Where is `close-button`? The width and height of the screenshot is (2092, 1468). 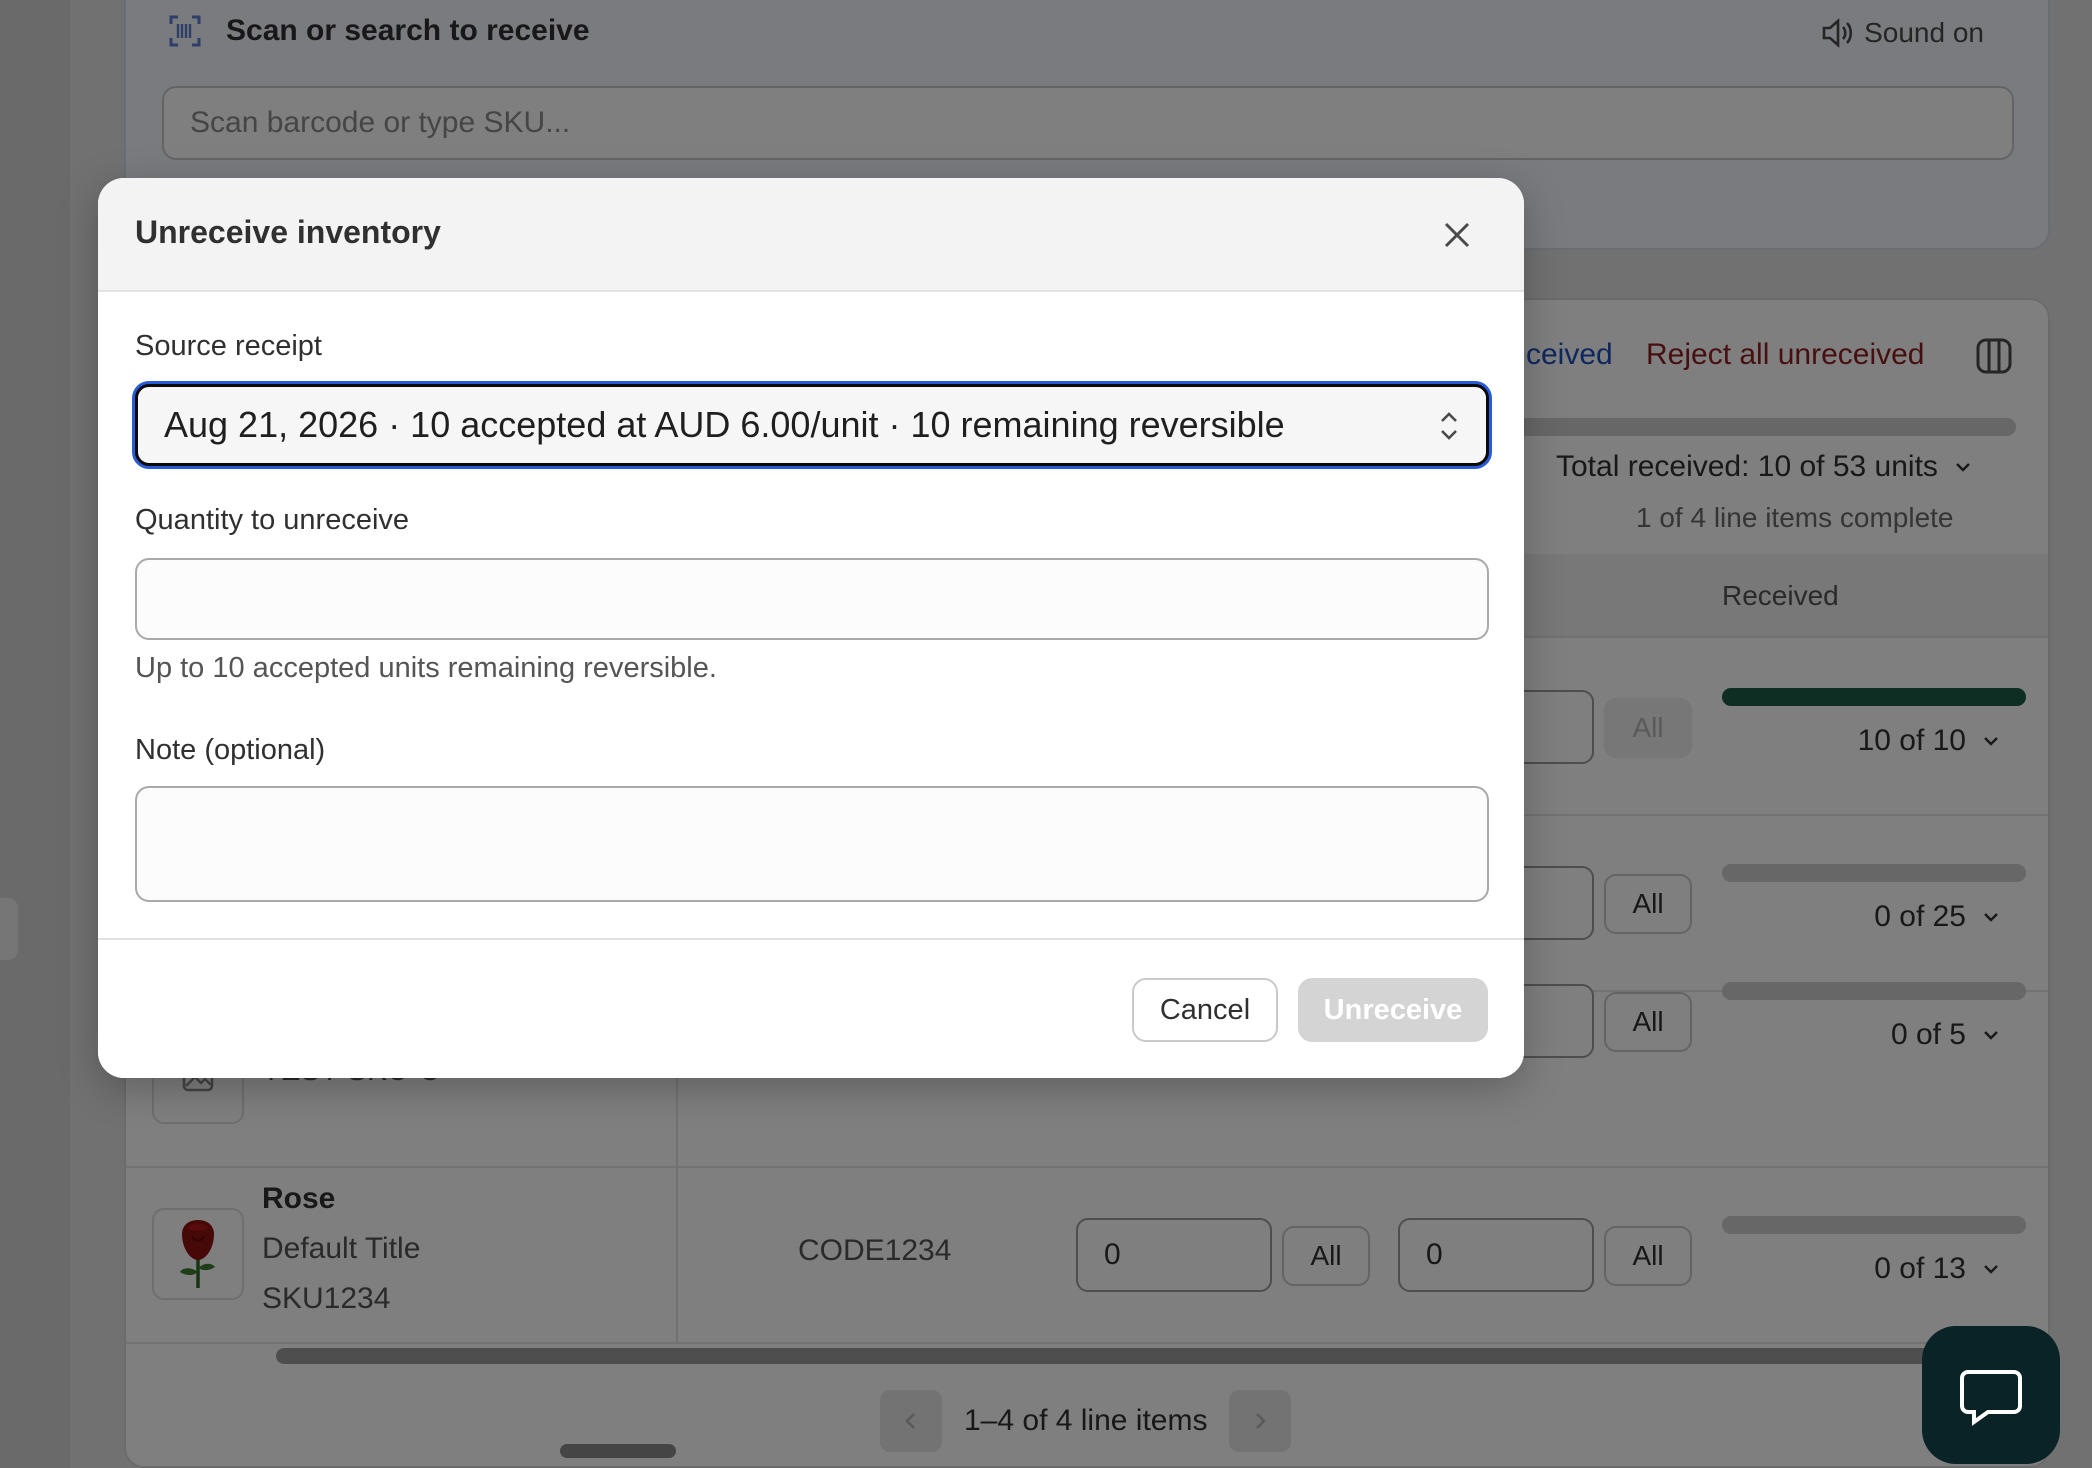
close-button is located at coordinates (1457, 235).